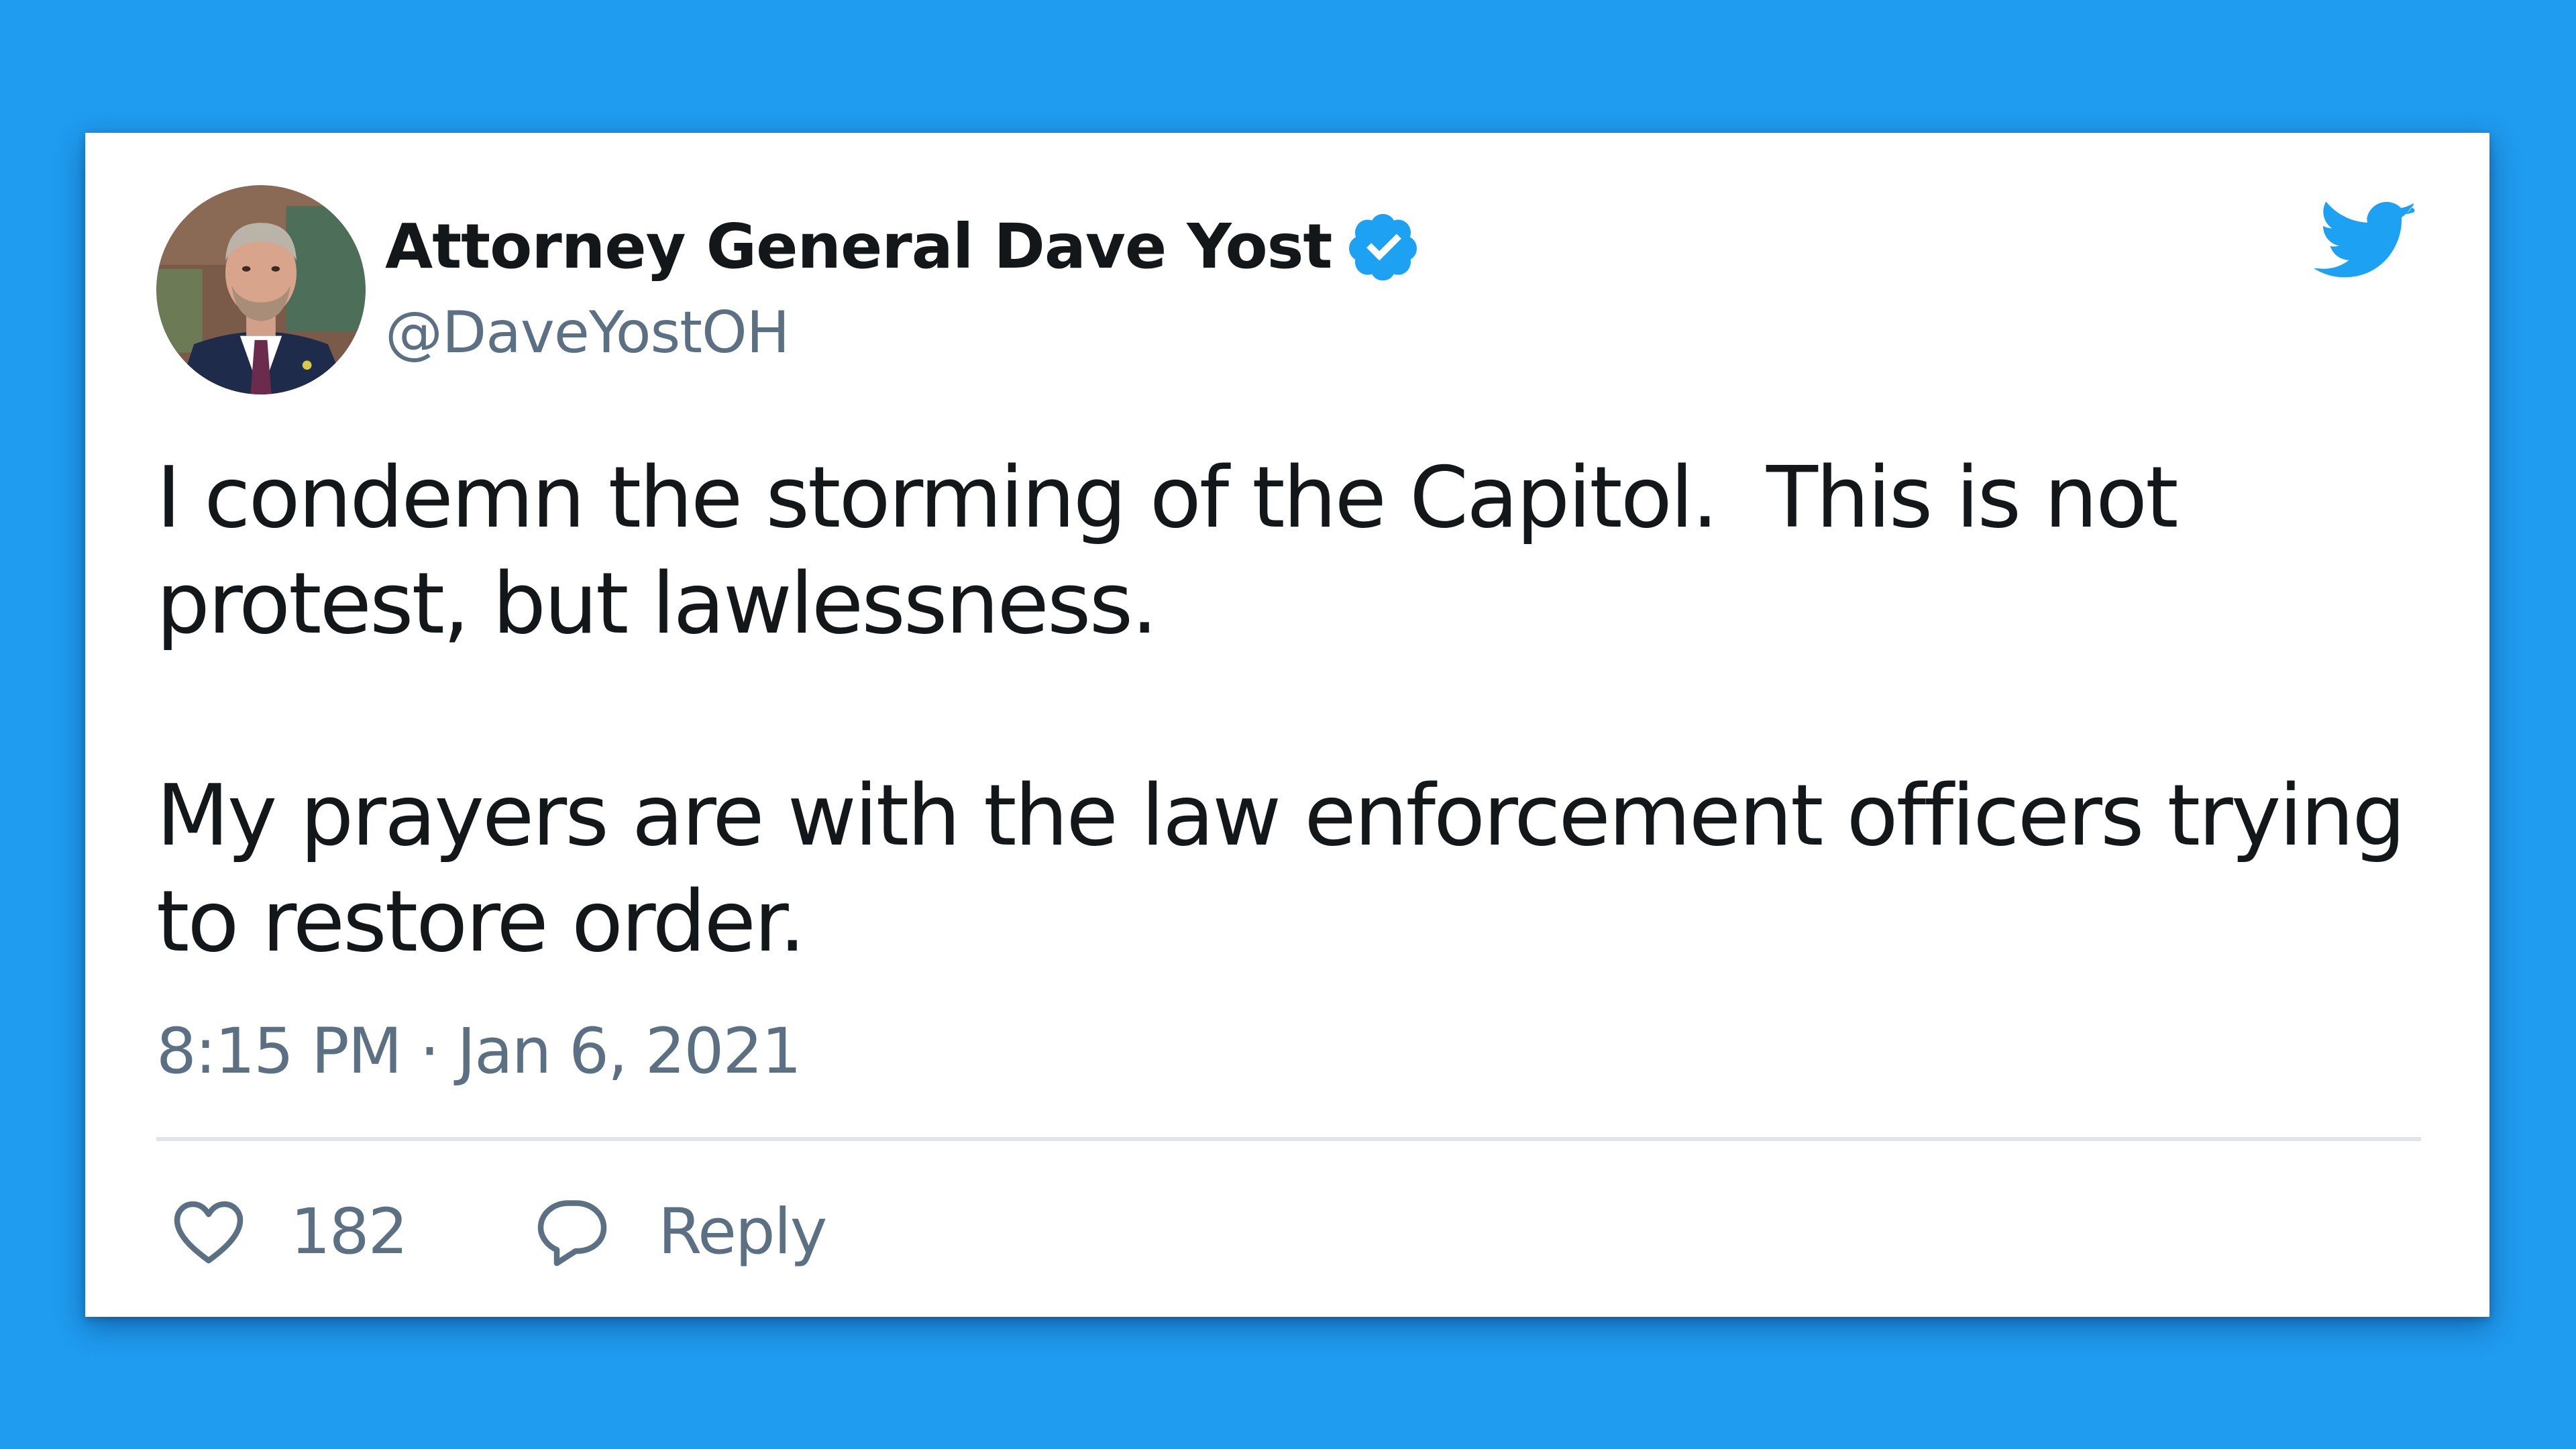 This screenshot has width=2576, height=1449. What do you see at coordinates (742, 1232) in the screenshot?
I see `reply-label: Reply` at bounding box center [742, 1232].